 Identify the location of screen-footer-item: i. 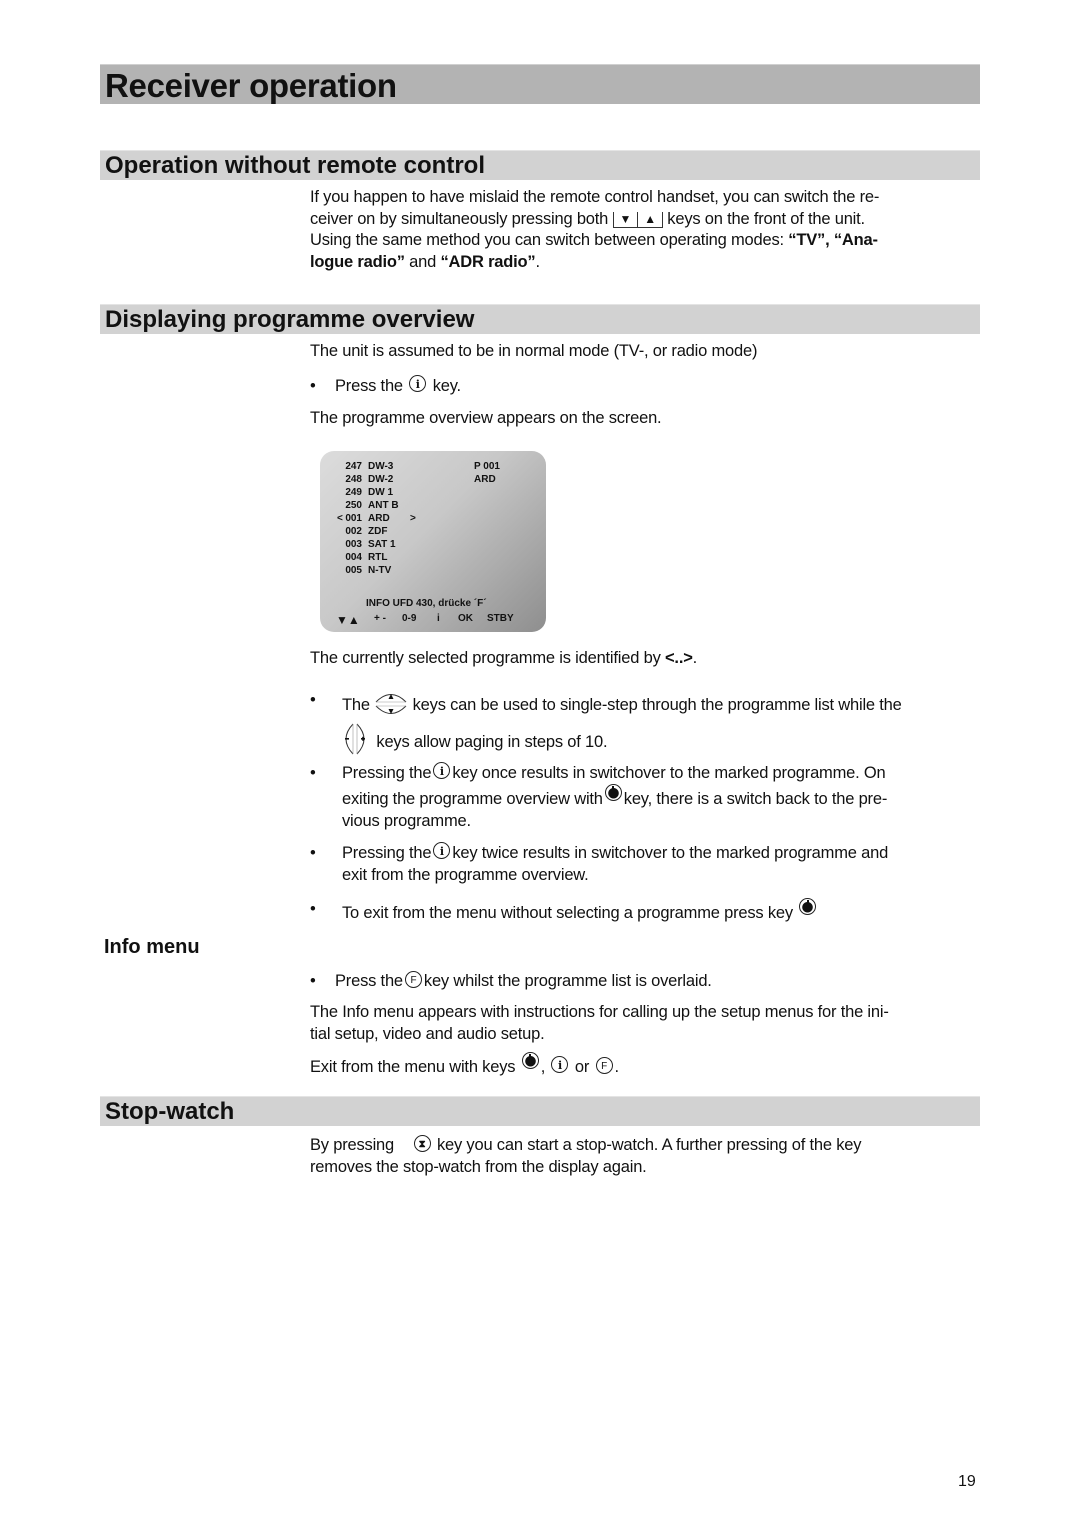
(438, 618).